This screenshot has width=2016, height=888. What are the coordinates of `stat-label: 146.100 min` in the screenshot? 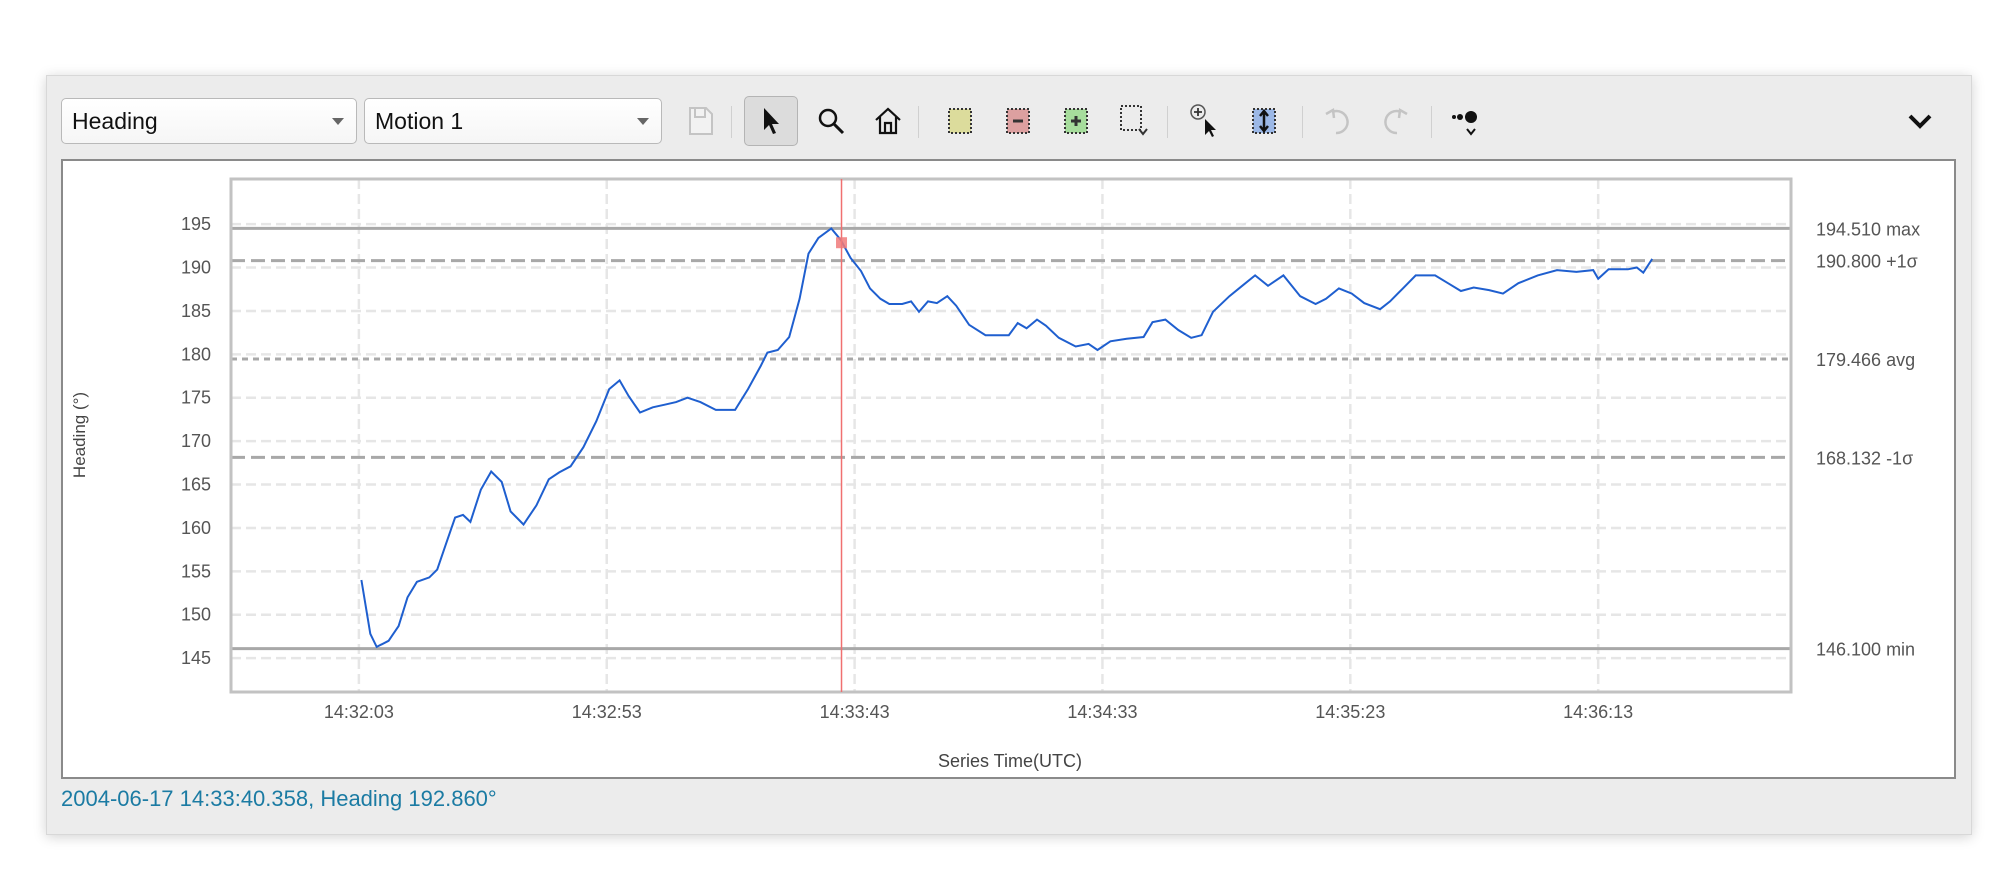 It's located at (1865, 650).